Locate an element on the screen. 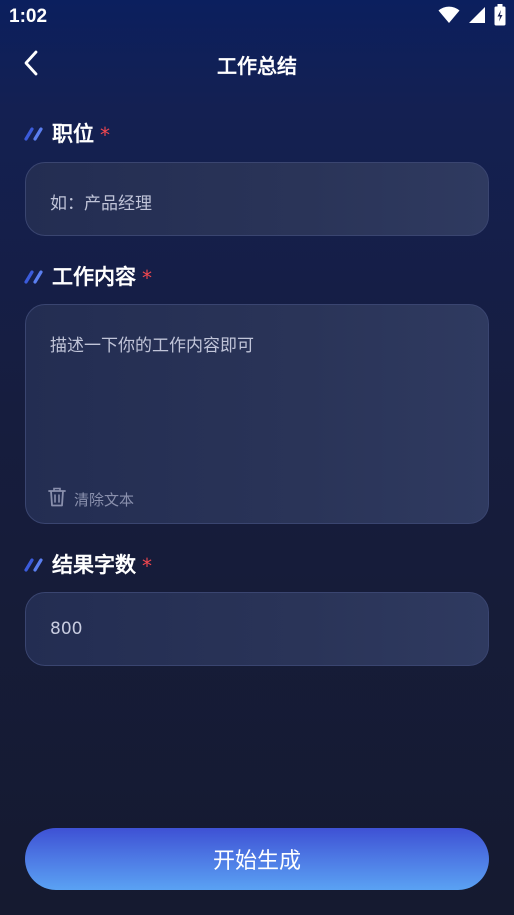 This screenshot has height=915, width=514. word-count-label: 结果字数 * is located at coordinates (88, 564).